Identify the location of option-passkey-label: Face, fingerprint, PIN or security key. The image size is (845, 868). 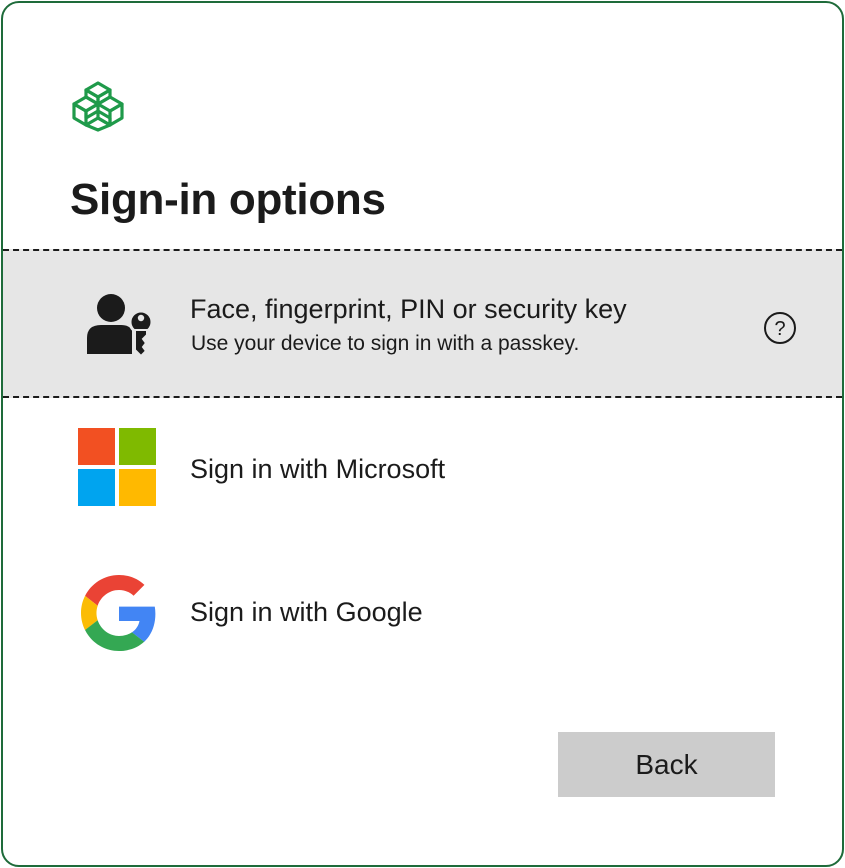
(408, 309).